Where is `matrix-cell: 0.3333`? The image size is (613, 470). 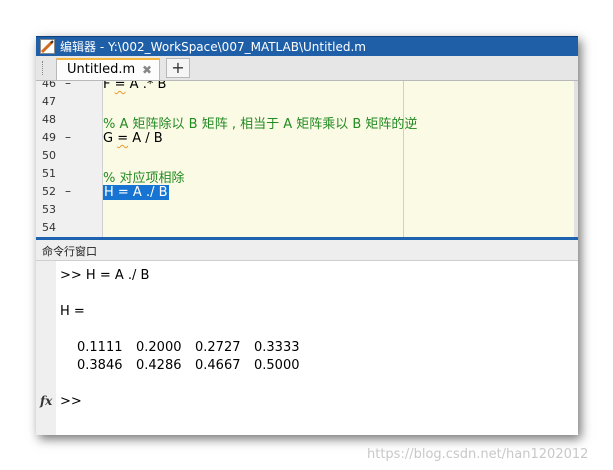 matrix-cell: 0.3333 is located at coordinates (277, 347).